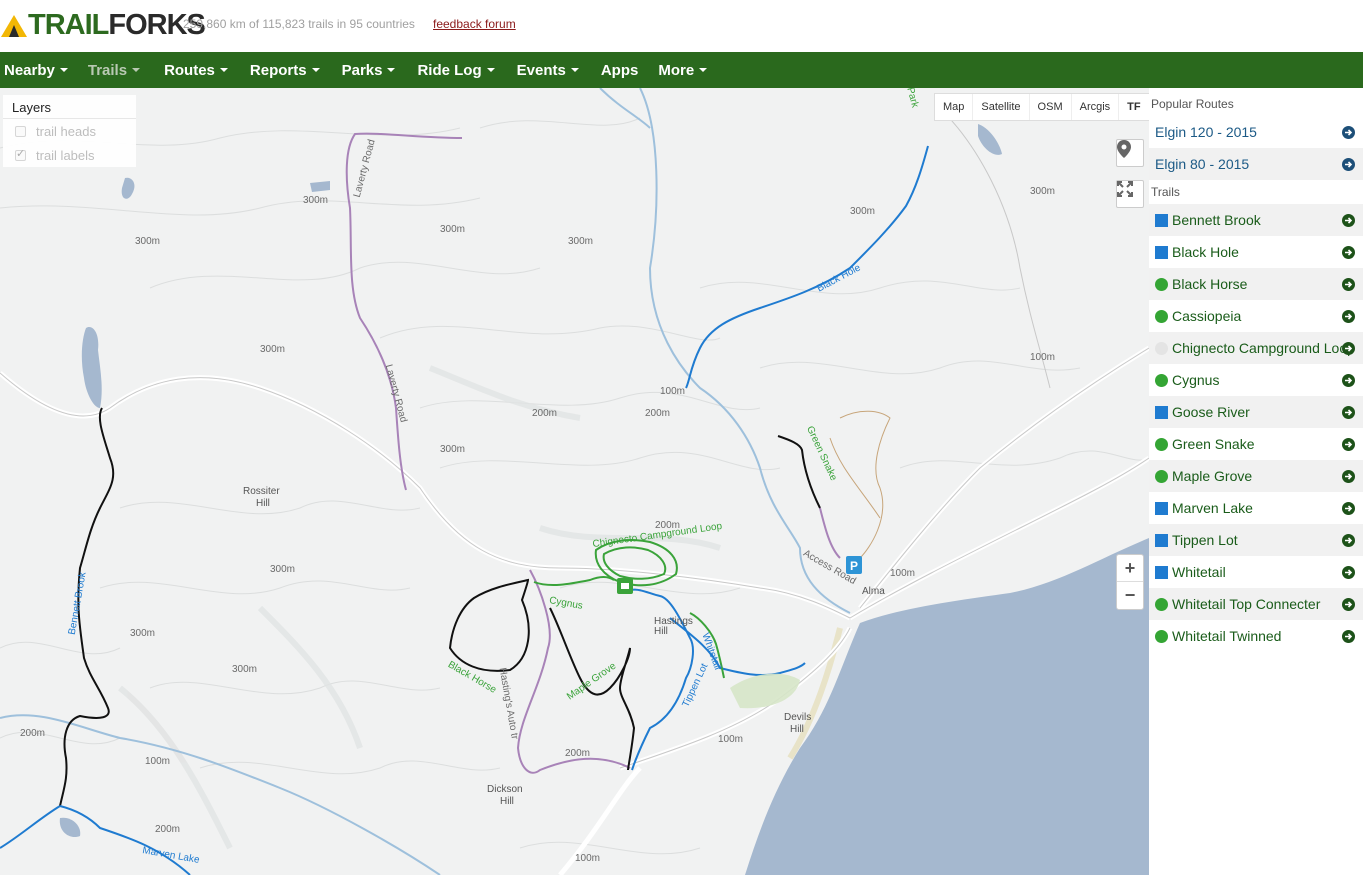  What do you see at coordinates (1130, 153) in the screenshot?
I see `locate-button` at bounding box center [1130, 153].